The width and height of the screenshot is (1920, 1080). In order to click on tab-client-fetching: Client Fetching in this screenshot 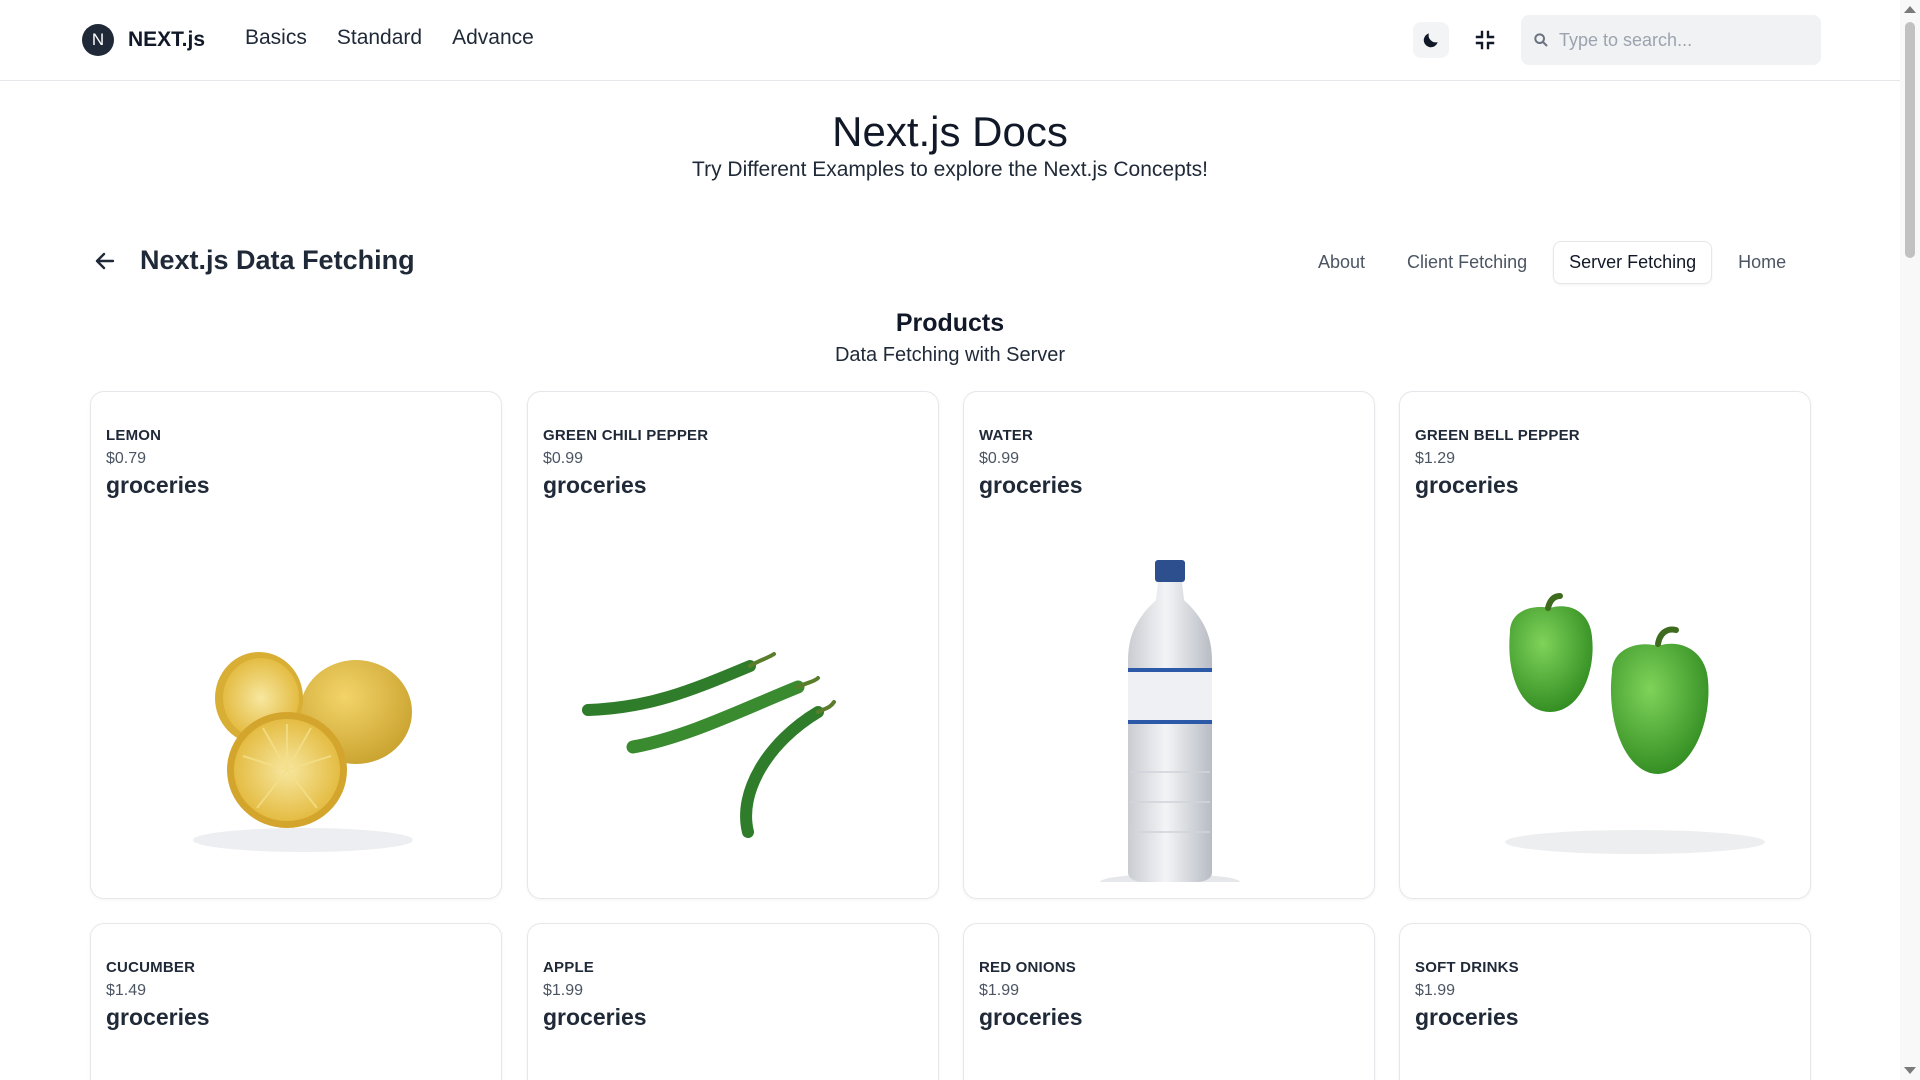, I will do `click(1467, 262)`.